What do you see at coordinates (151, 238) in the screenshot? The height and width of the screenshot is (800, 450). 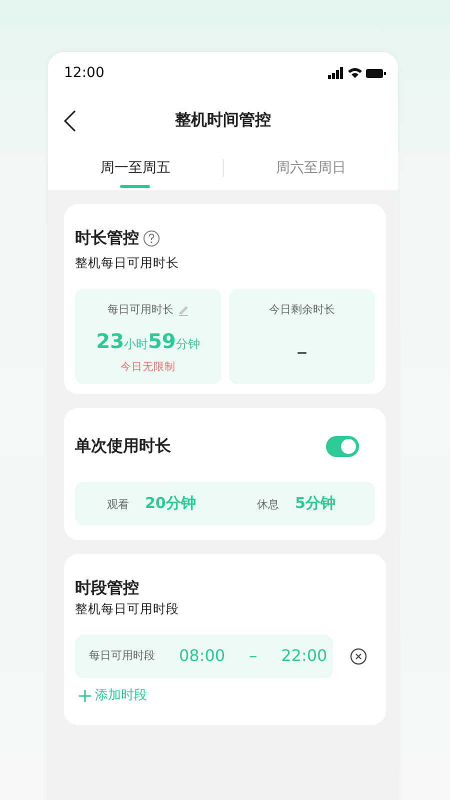 I see `help-icon` at bounding box center [151, 238].